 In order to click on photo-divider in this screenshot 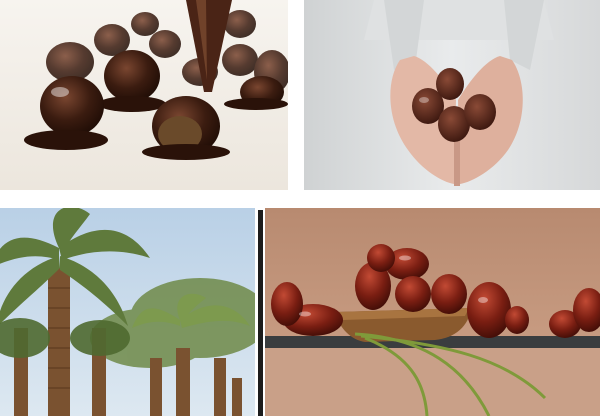, I will do `click(260, 313)`.